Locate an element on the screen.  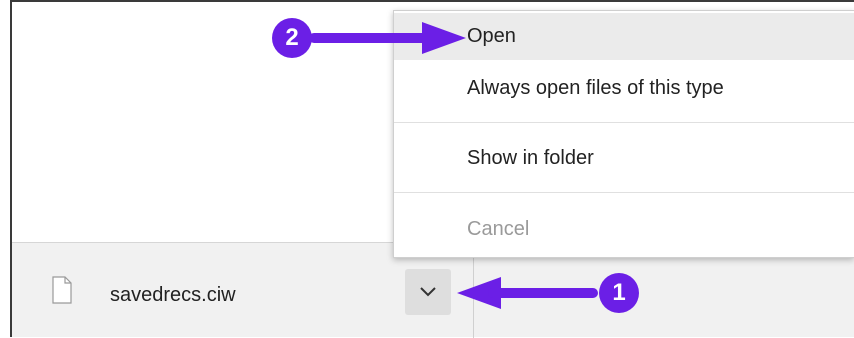
chevron-down-icon is located at coordinates (428, 292).